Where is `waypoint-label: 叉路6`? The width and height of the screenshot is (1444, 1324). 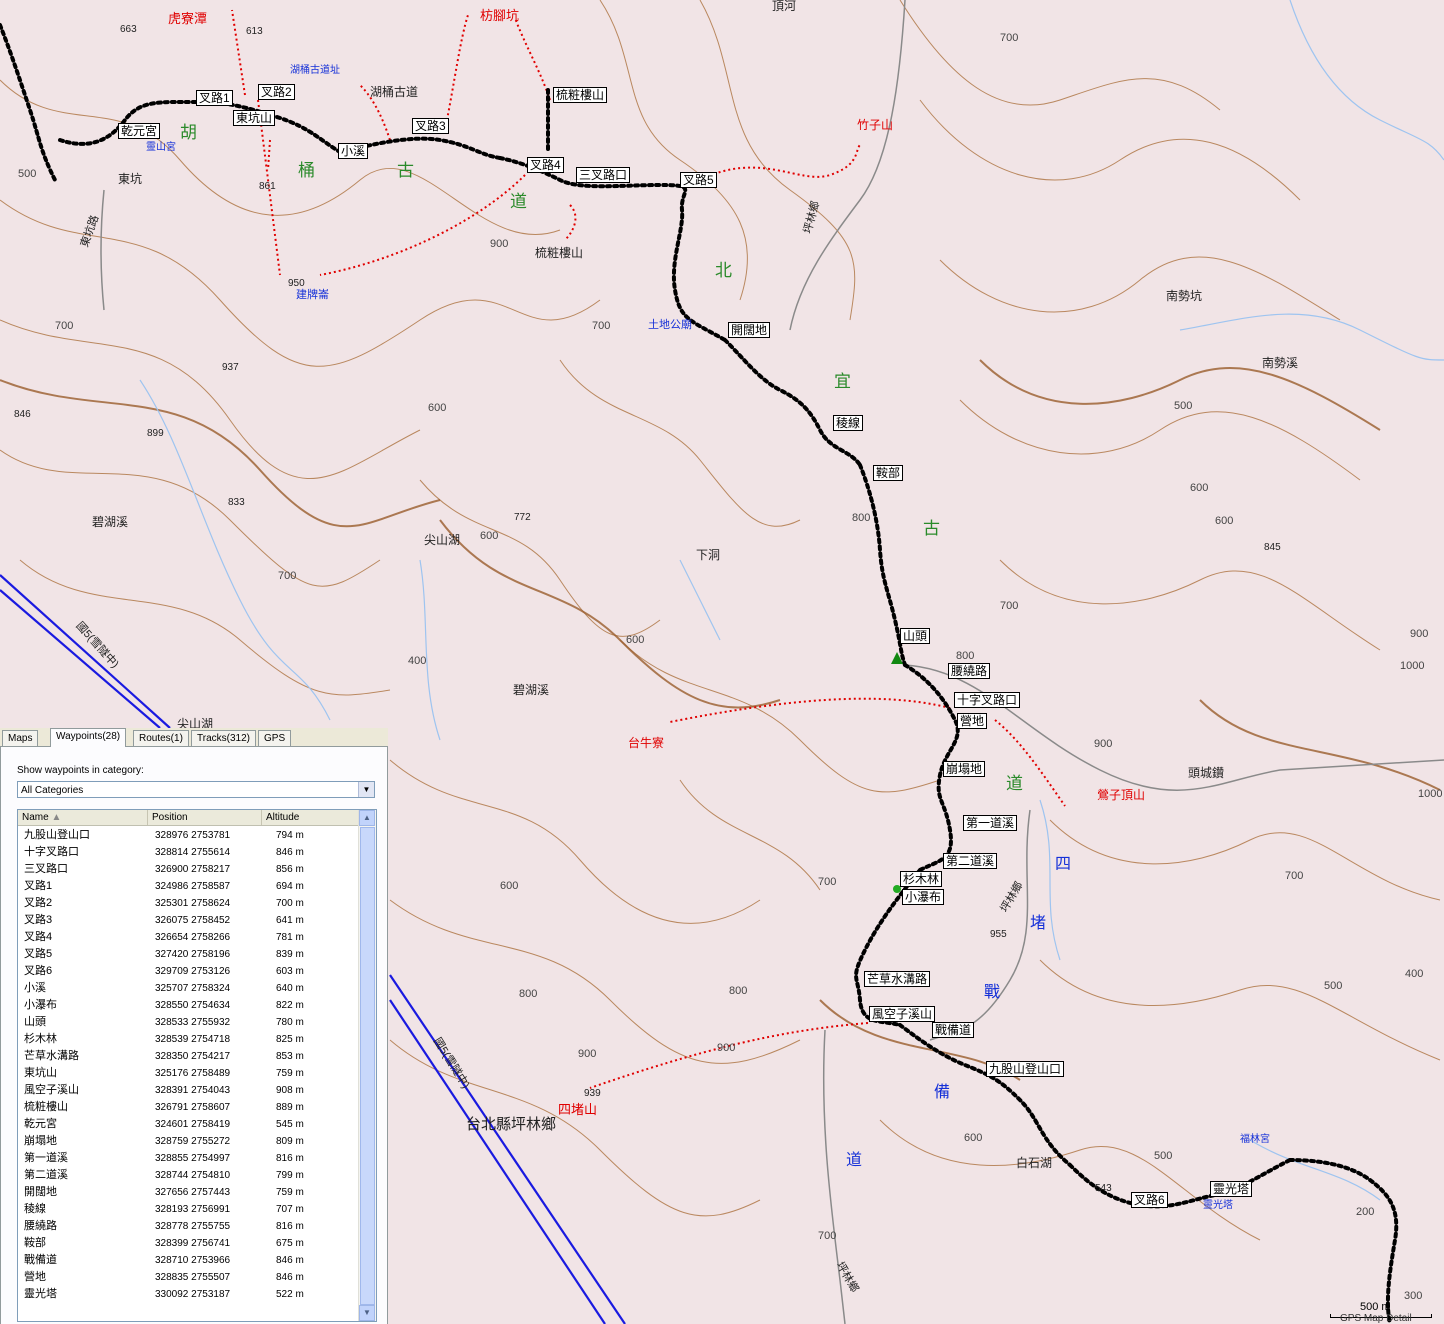 waypoint-label: 叉路6 is located at coordinates (1149, 1200).